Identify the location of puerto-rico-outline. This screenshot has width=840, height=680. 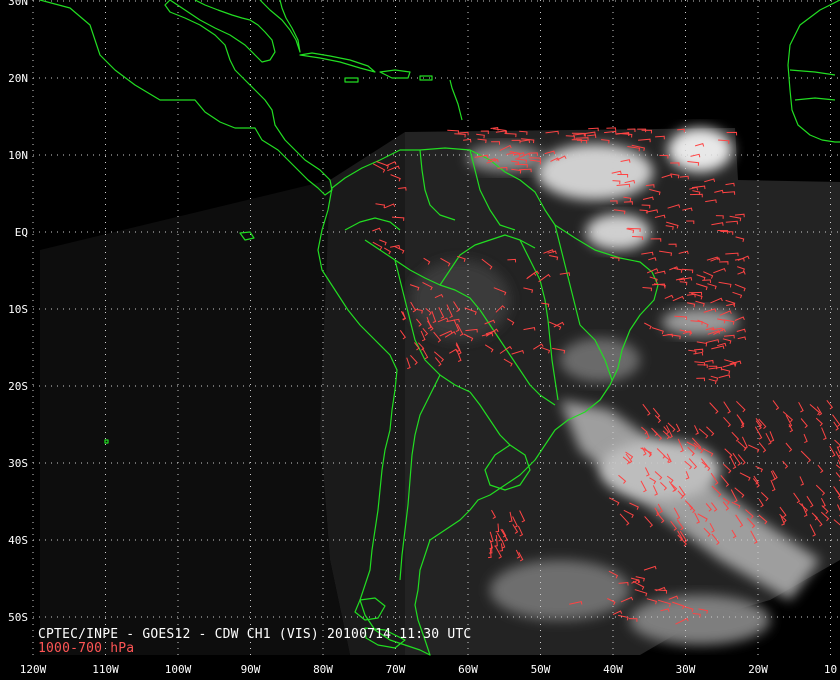
(426, 78).